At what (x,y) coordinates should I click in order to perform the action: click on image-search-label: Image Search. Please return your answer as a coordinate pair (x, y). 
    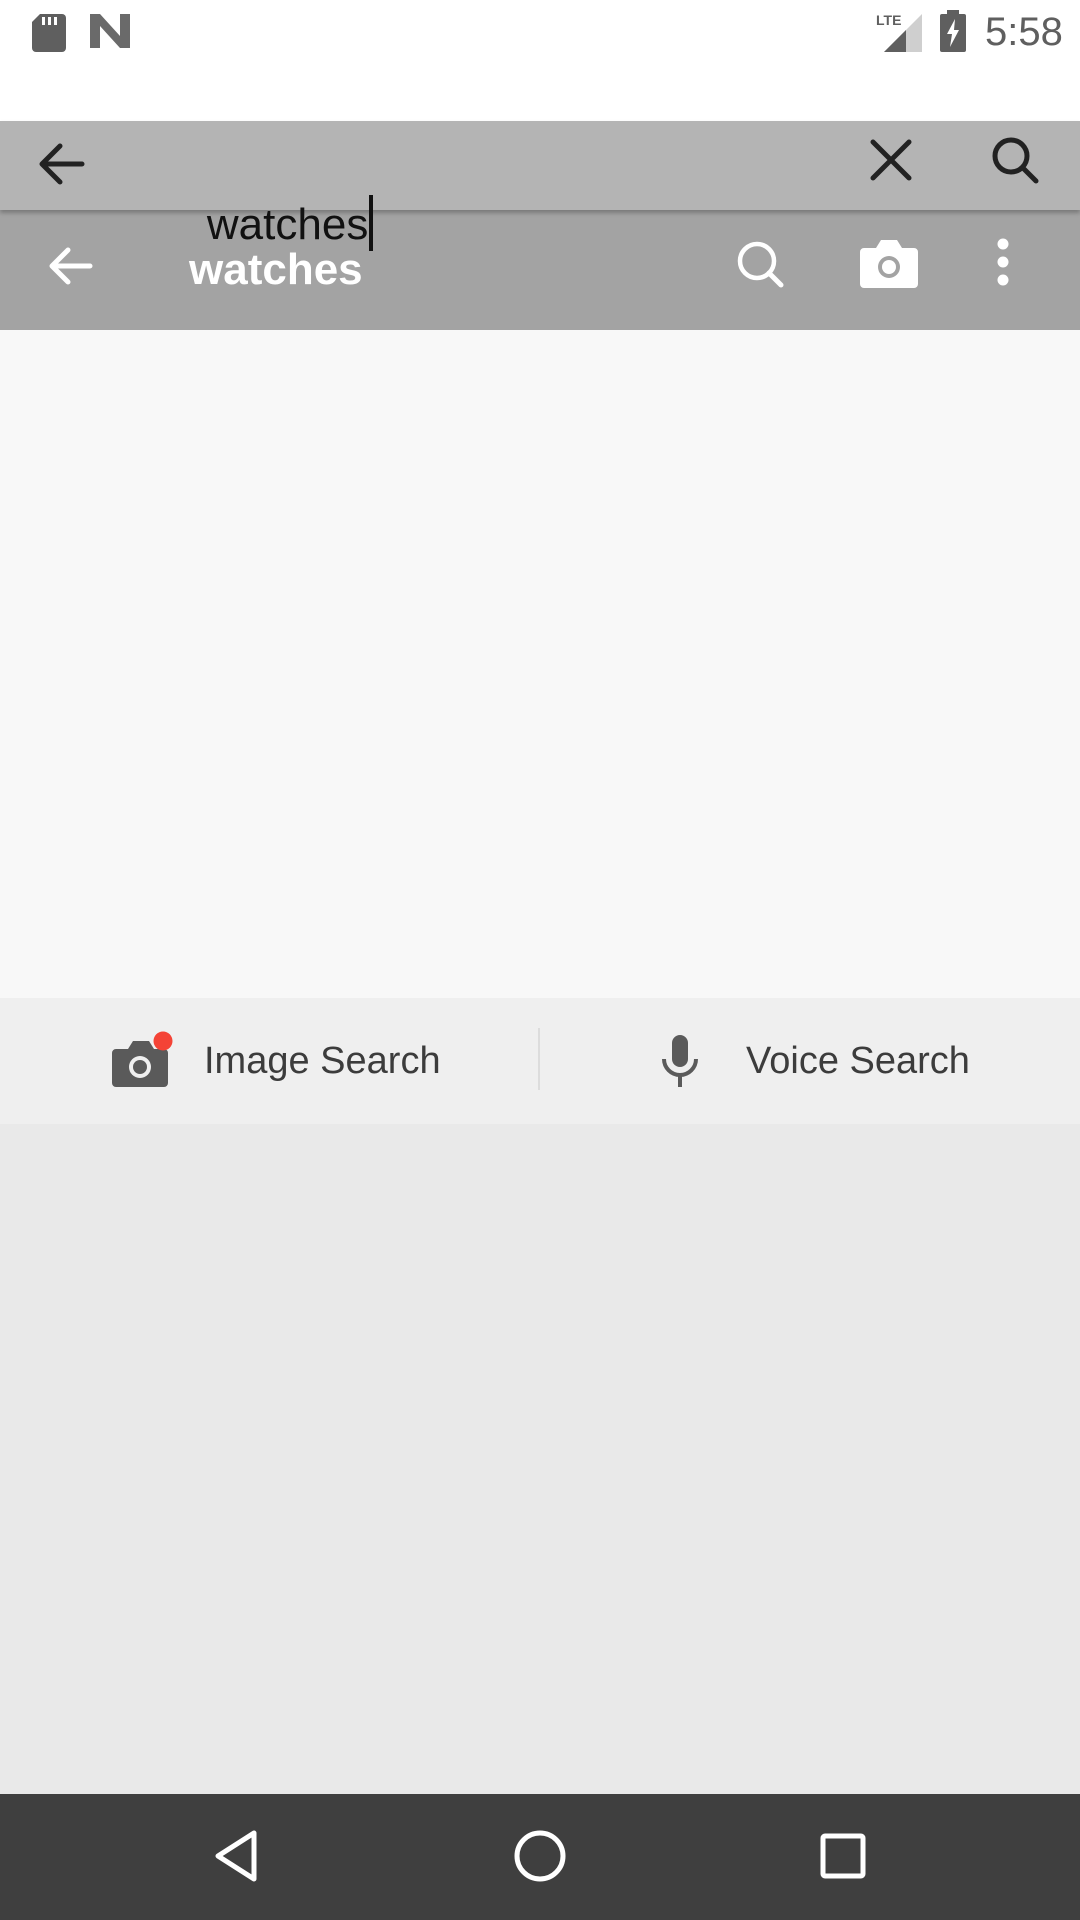
    Looking at the image, I should click on (322, 1060).